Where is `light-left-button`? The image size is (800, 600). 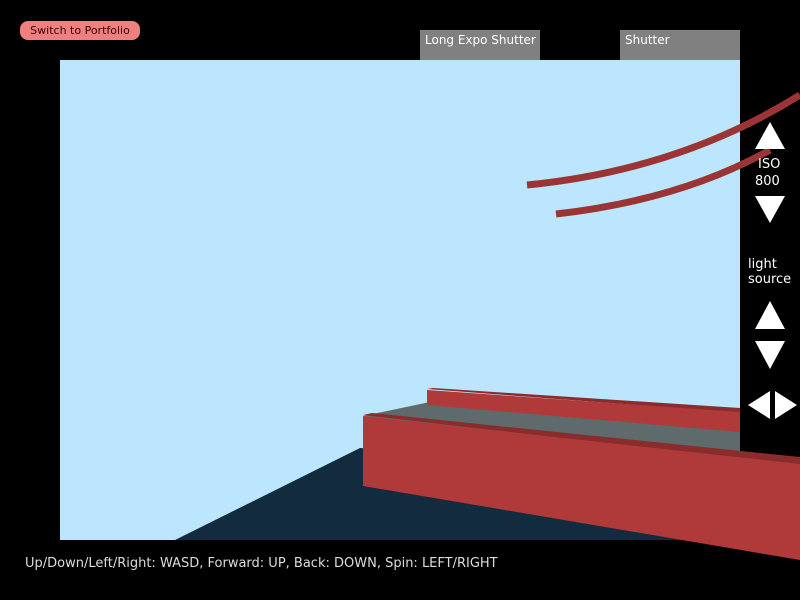 light-left-button is located at coordinates (759, 405).